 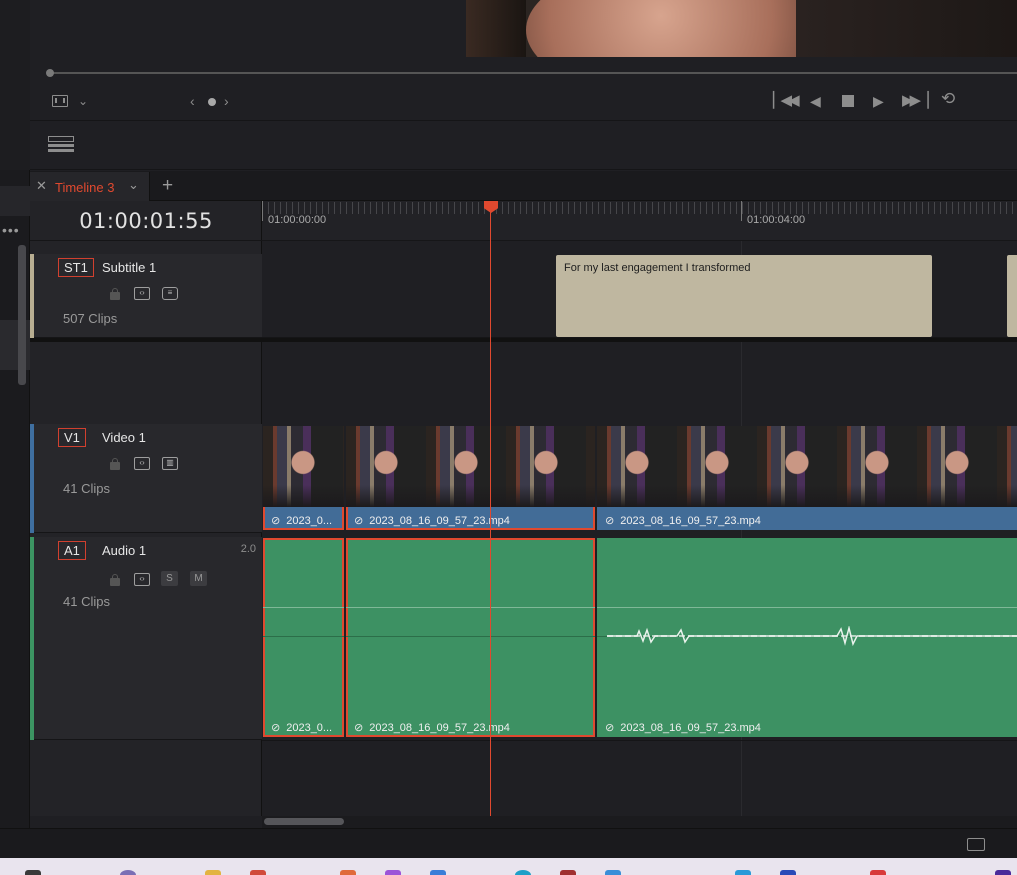 What do you see at coordinates (192, 101) in the screenshot?
I see `prev-icon: ‹` at bounding box center [192, 101].